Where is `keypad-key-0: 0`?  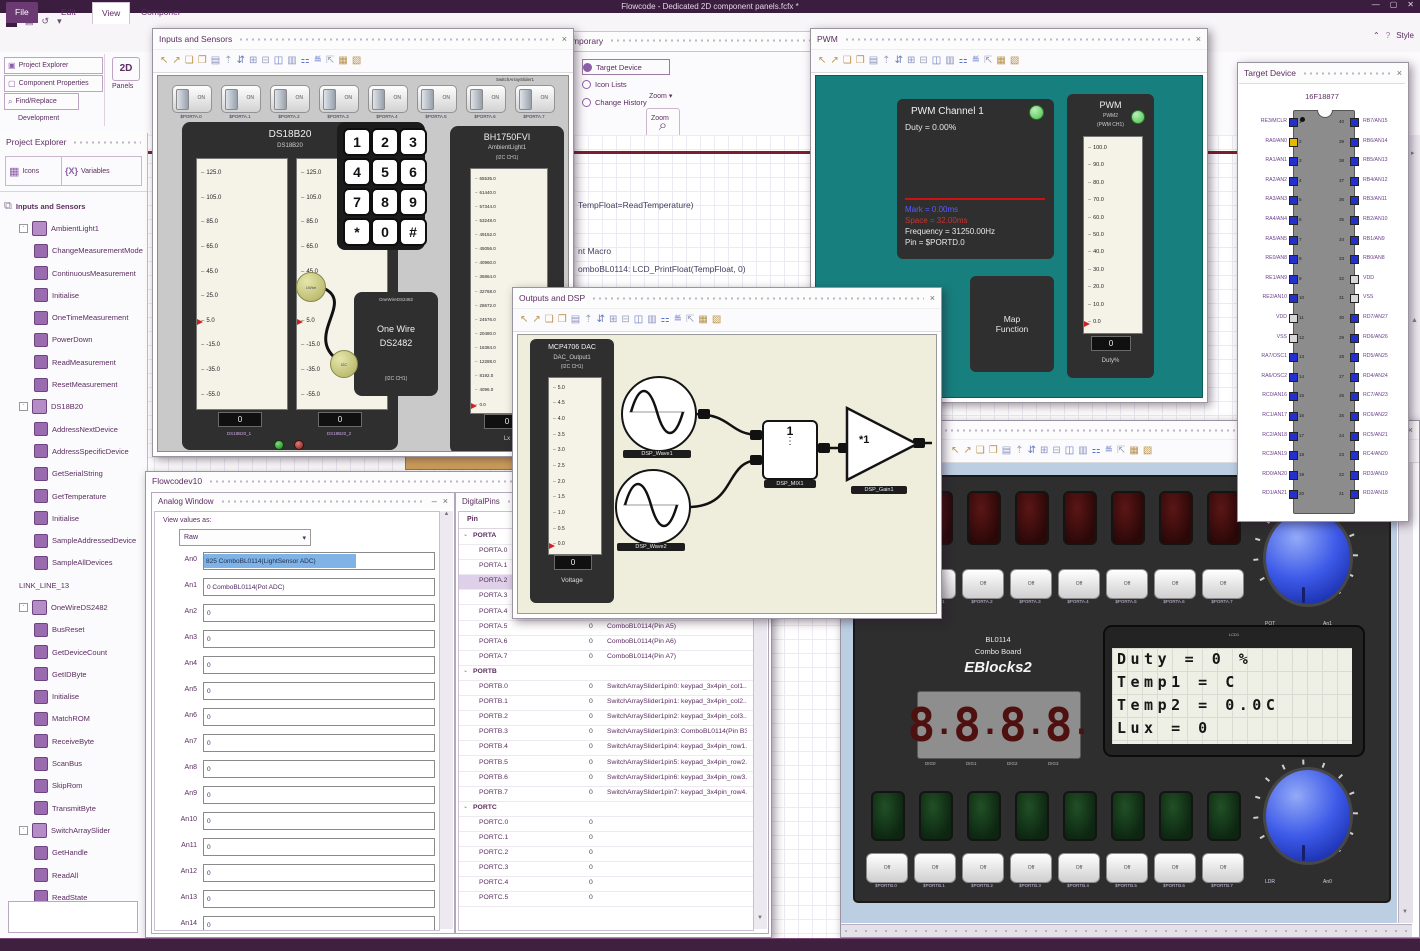 keypad-key-0: 0 is located at coordinates (385, 232).